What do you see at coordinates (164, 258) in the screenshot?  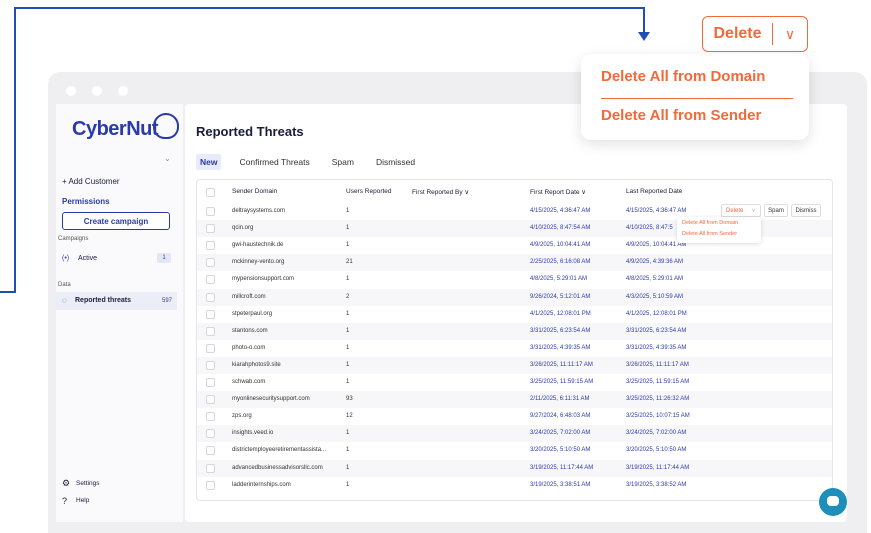 I see `active-count-badge: 1` at bounding box center [164, 258].